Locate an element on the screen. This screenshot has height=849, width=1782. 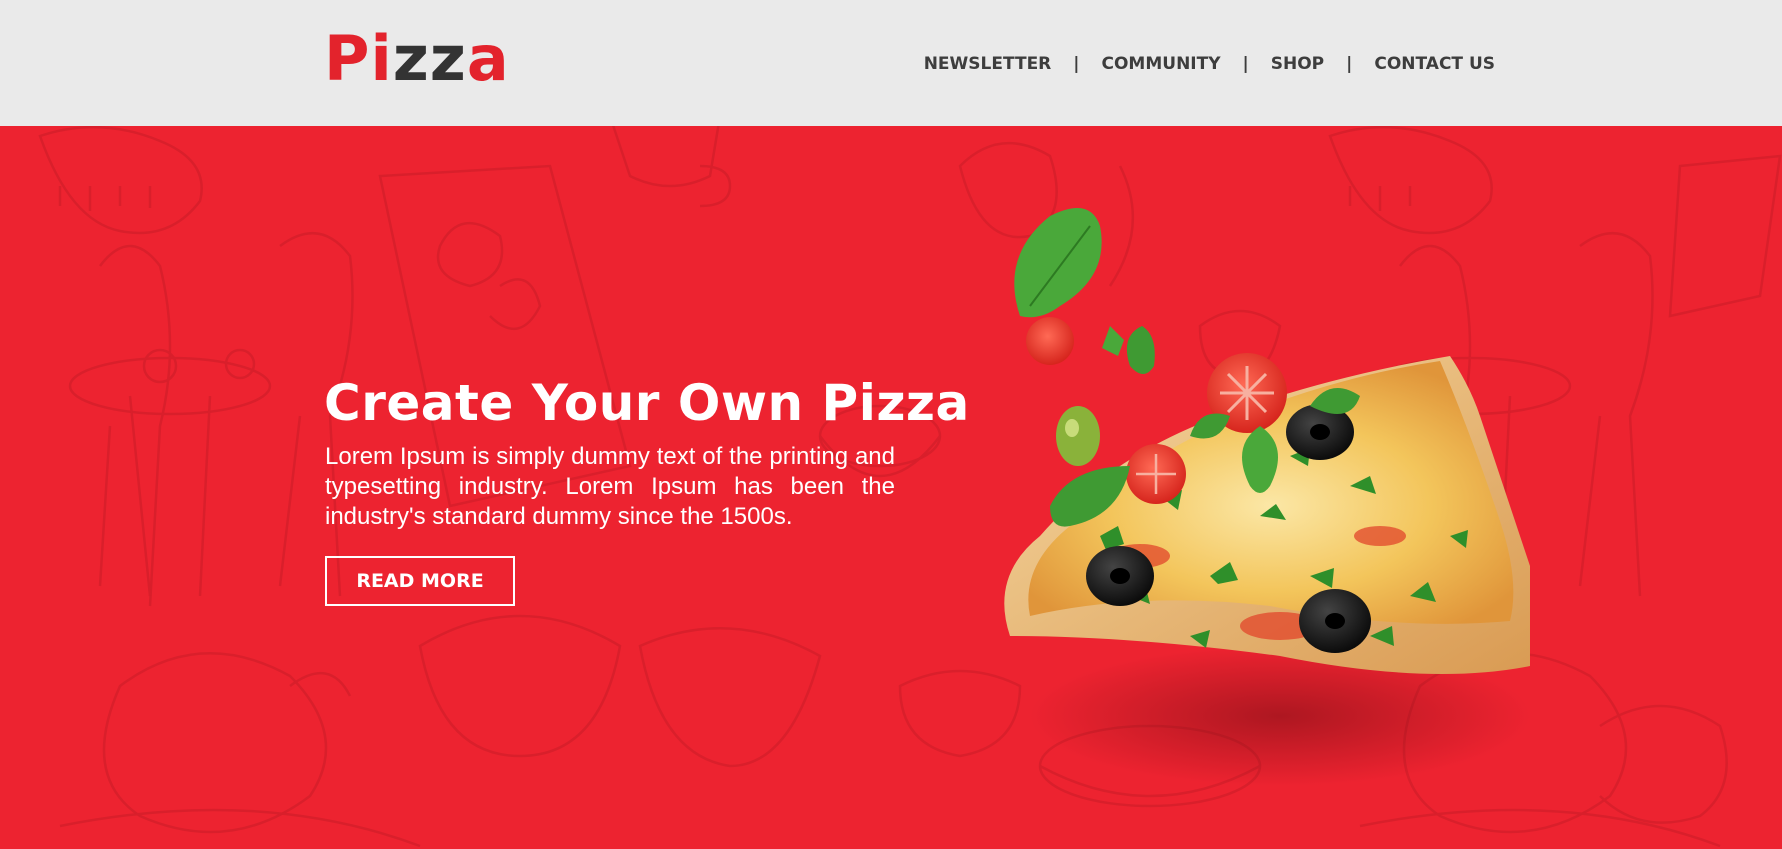
nav-item-newsletter: NEWSLETTER is located at coordinates (988, 64).